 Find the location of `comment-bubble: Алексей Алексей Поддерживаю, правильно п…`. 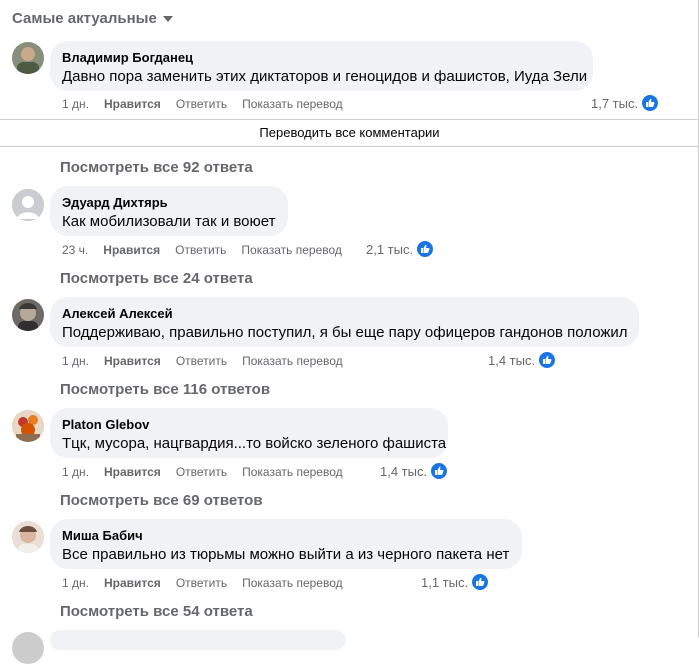

comment-bubble: Алексей Алексей Поддерживаю, правильно п… is located at coordinates (344, 322).